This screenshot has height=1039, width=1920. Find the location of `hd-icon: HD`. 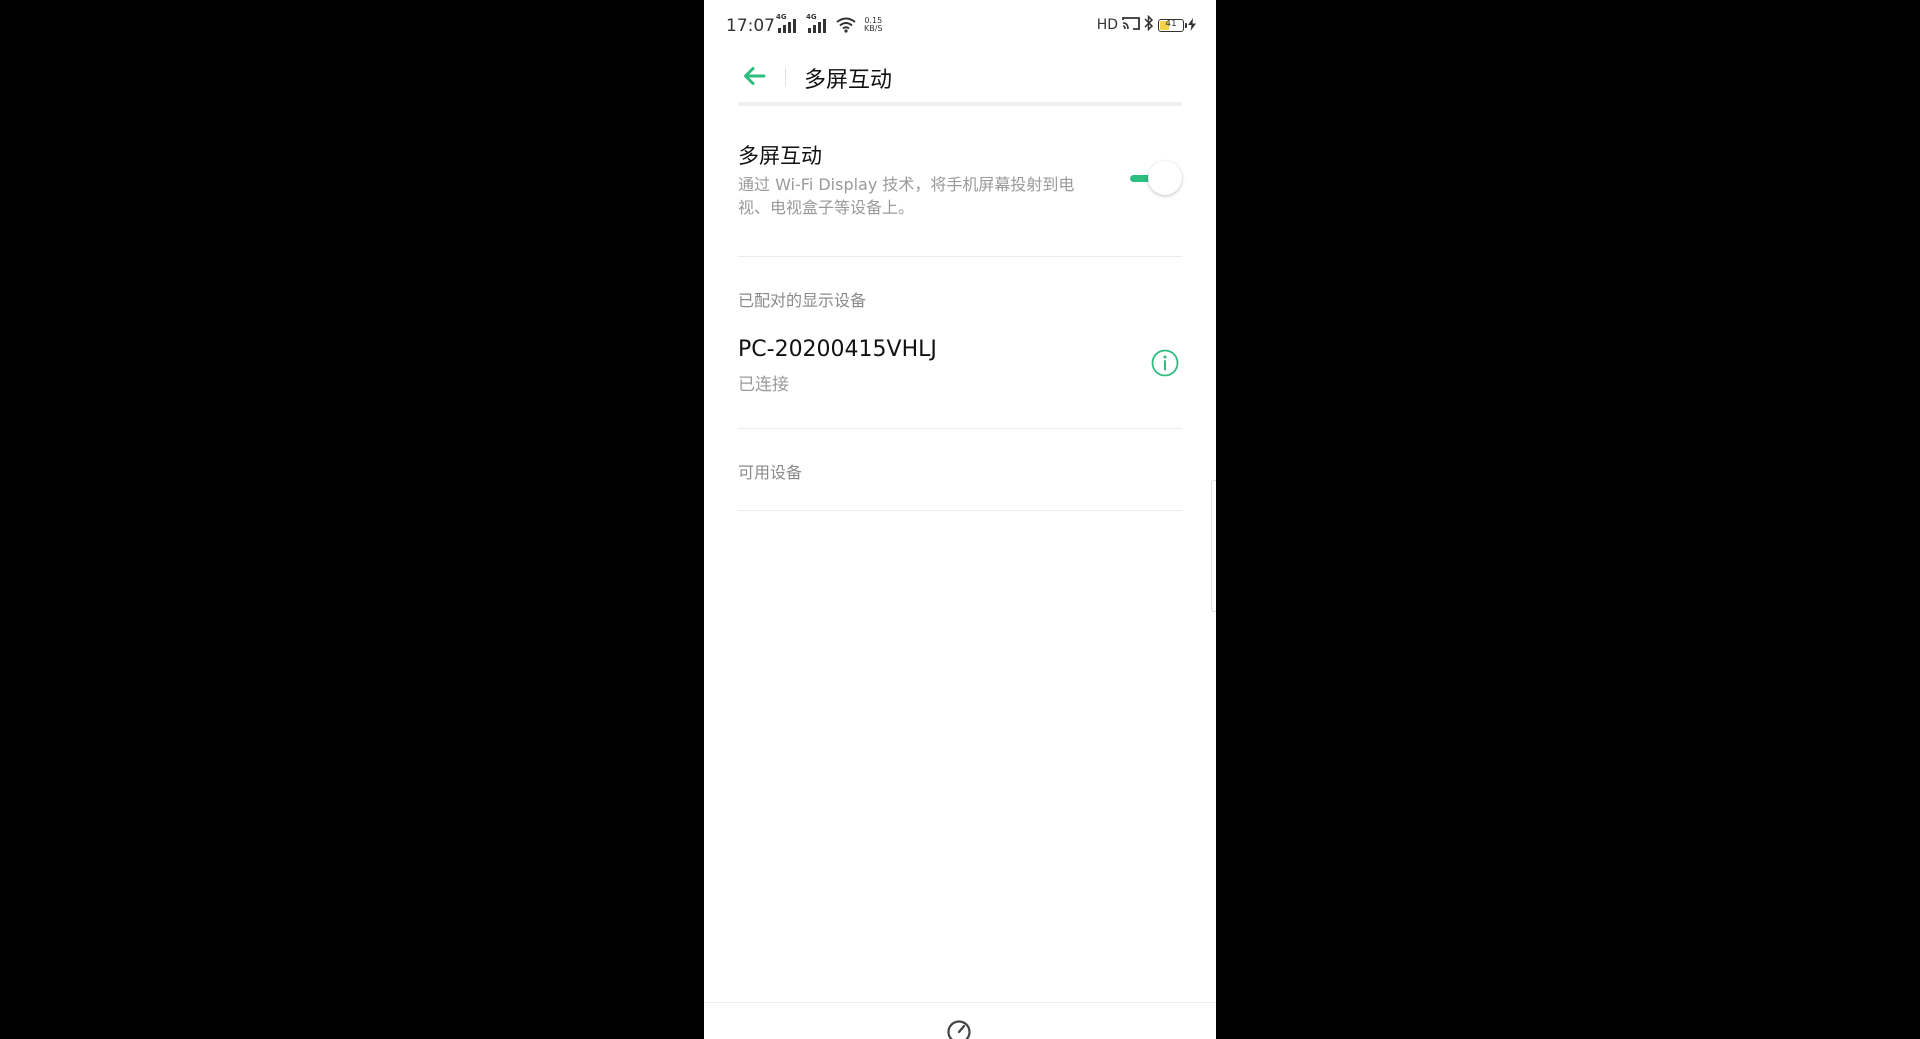

hd-icon: HD is located at coordinates (1107, 25).